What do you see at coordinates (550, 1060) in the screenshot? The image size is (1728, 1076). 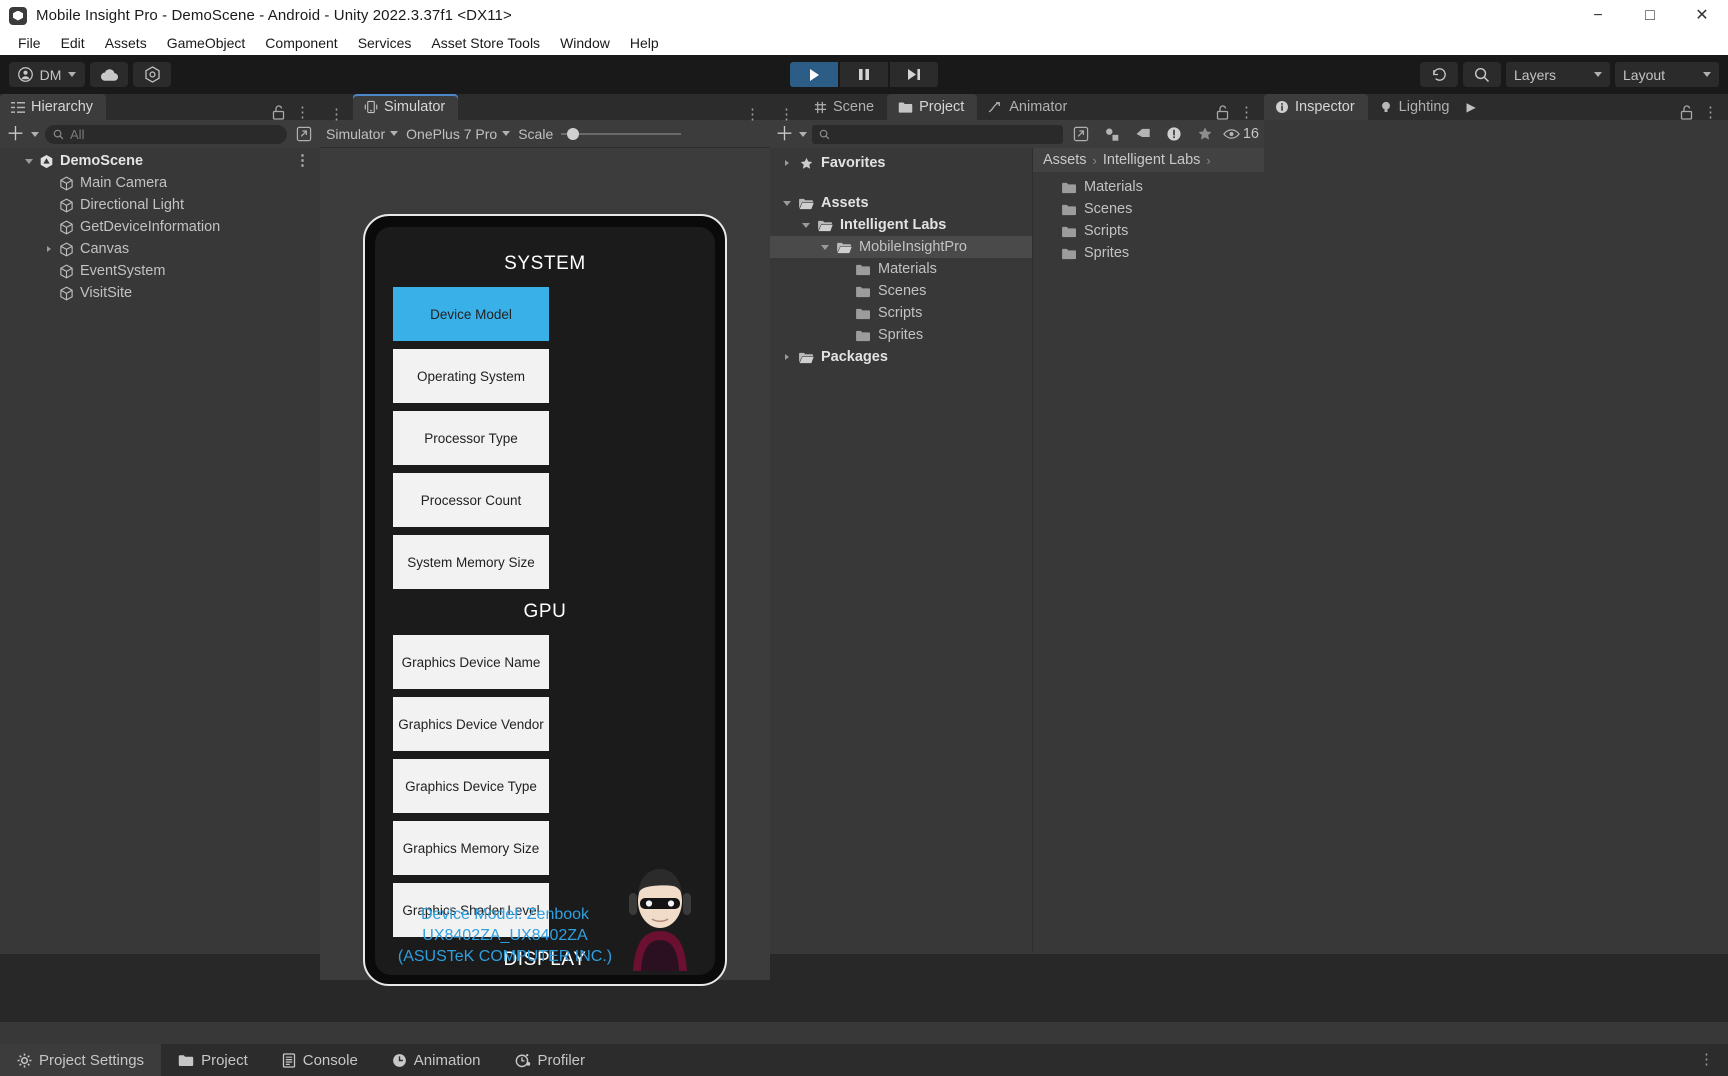 I see `bottom-tab-profiler: Profiler` at bounding box center [550, 1060].